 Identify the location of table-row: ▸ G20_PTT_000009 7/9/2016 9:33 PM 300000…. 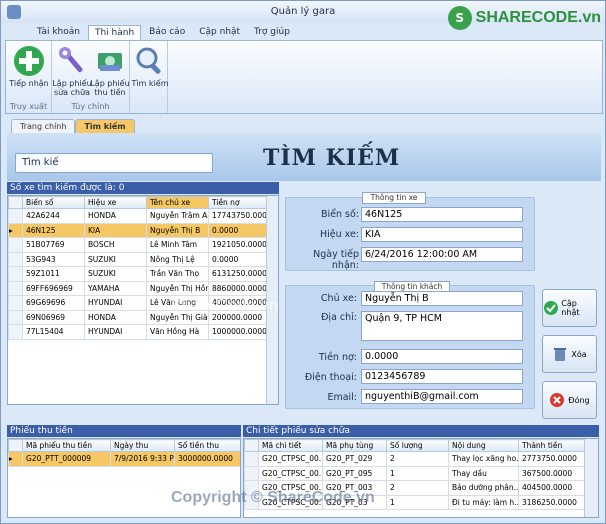
(124, 459).